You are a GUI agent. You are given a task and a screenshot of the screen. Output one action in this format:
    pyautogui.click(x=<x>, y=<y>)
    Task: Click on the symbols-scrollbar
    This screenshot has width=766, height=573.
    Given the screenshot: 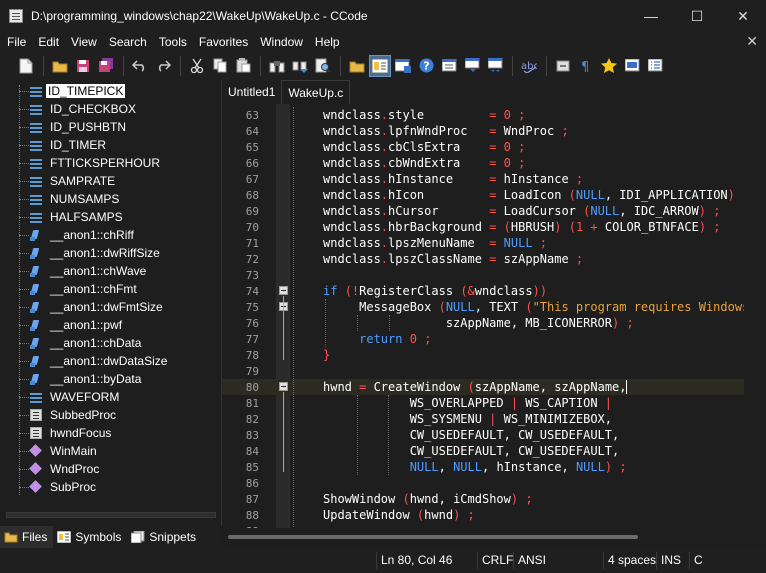 What is the action you would take?
    pyautogui.click(x=111, y=515)
    